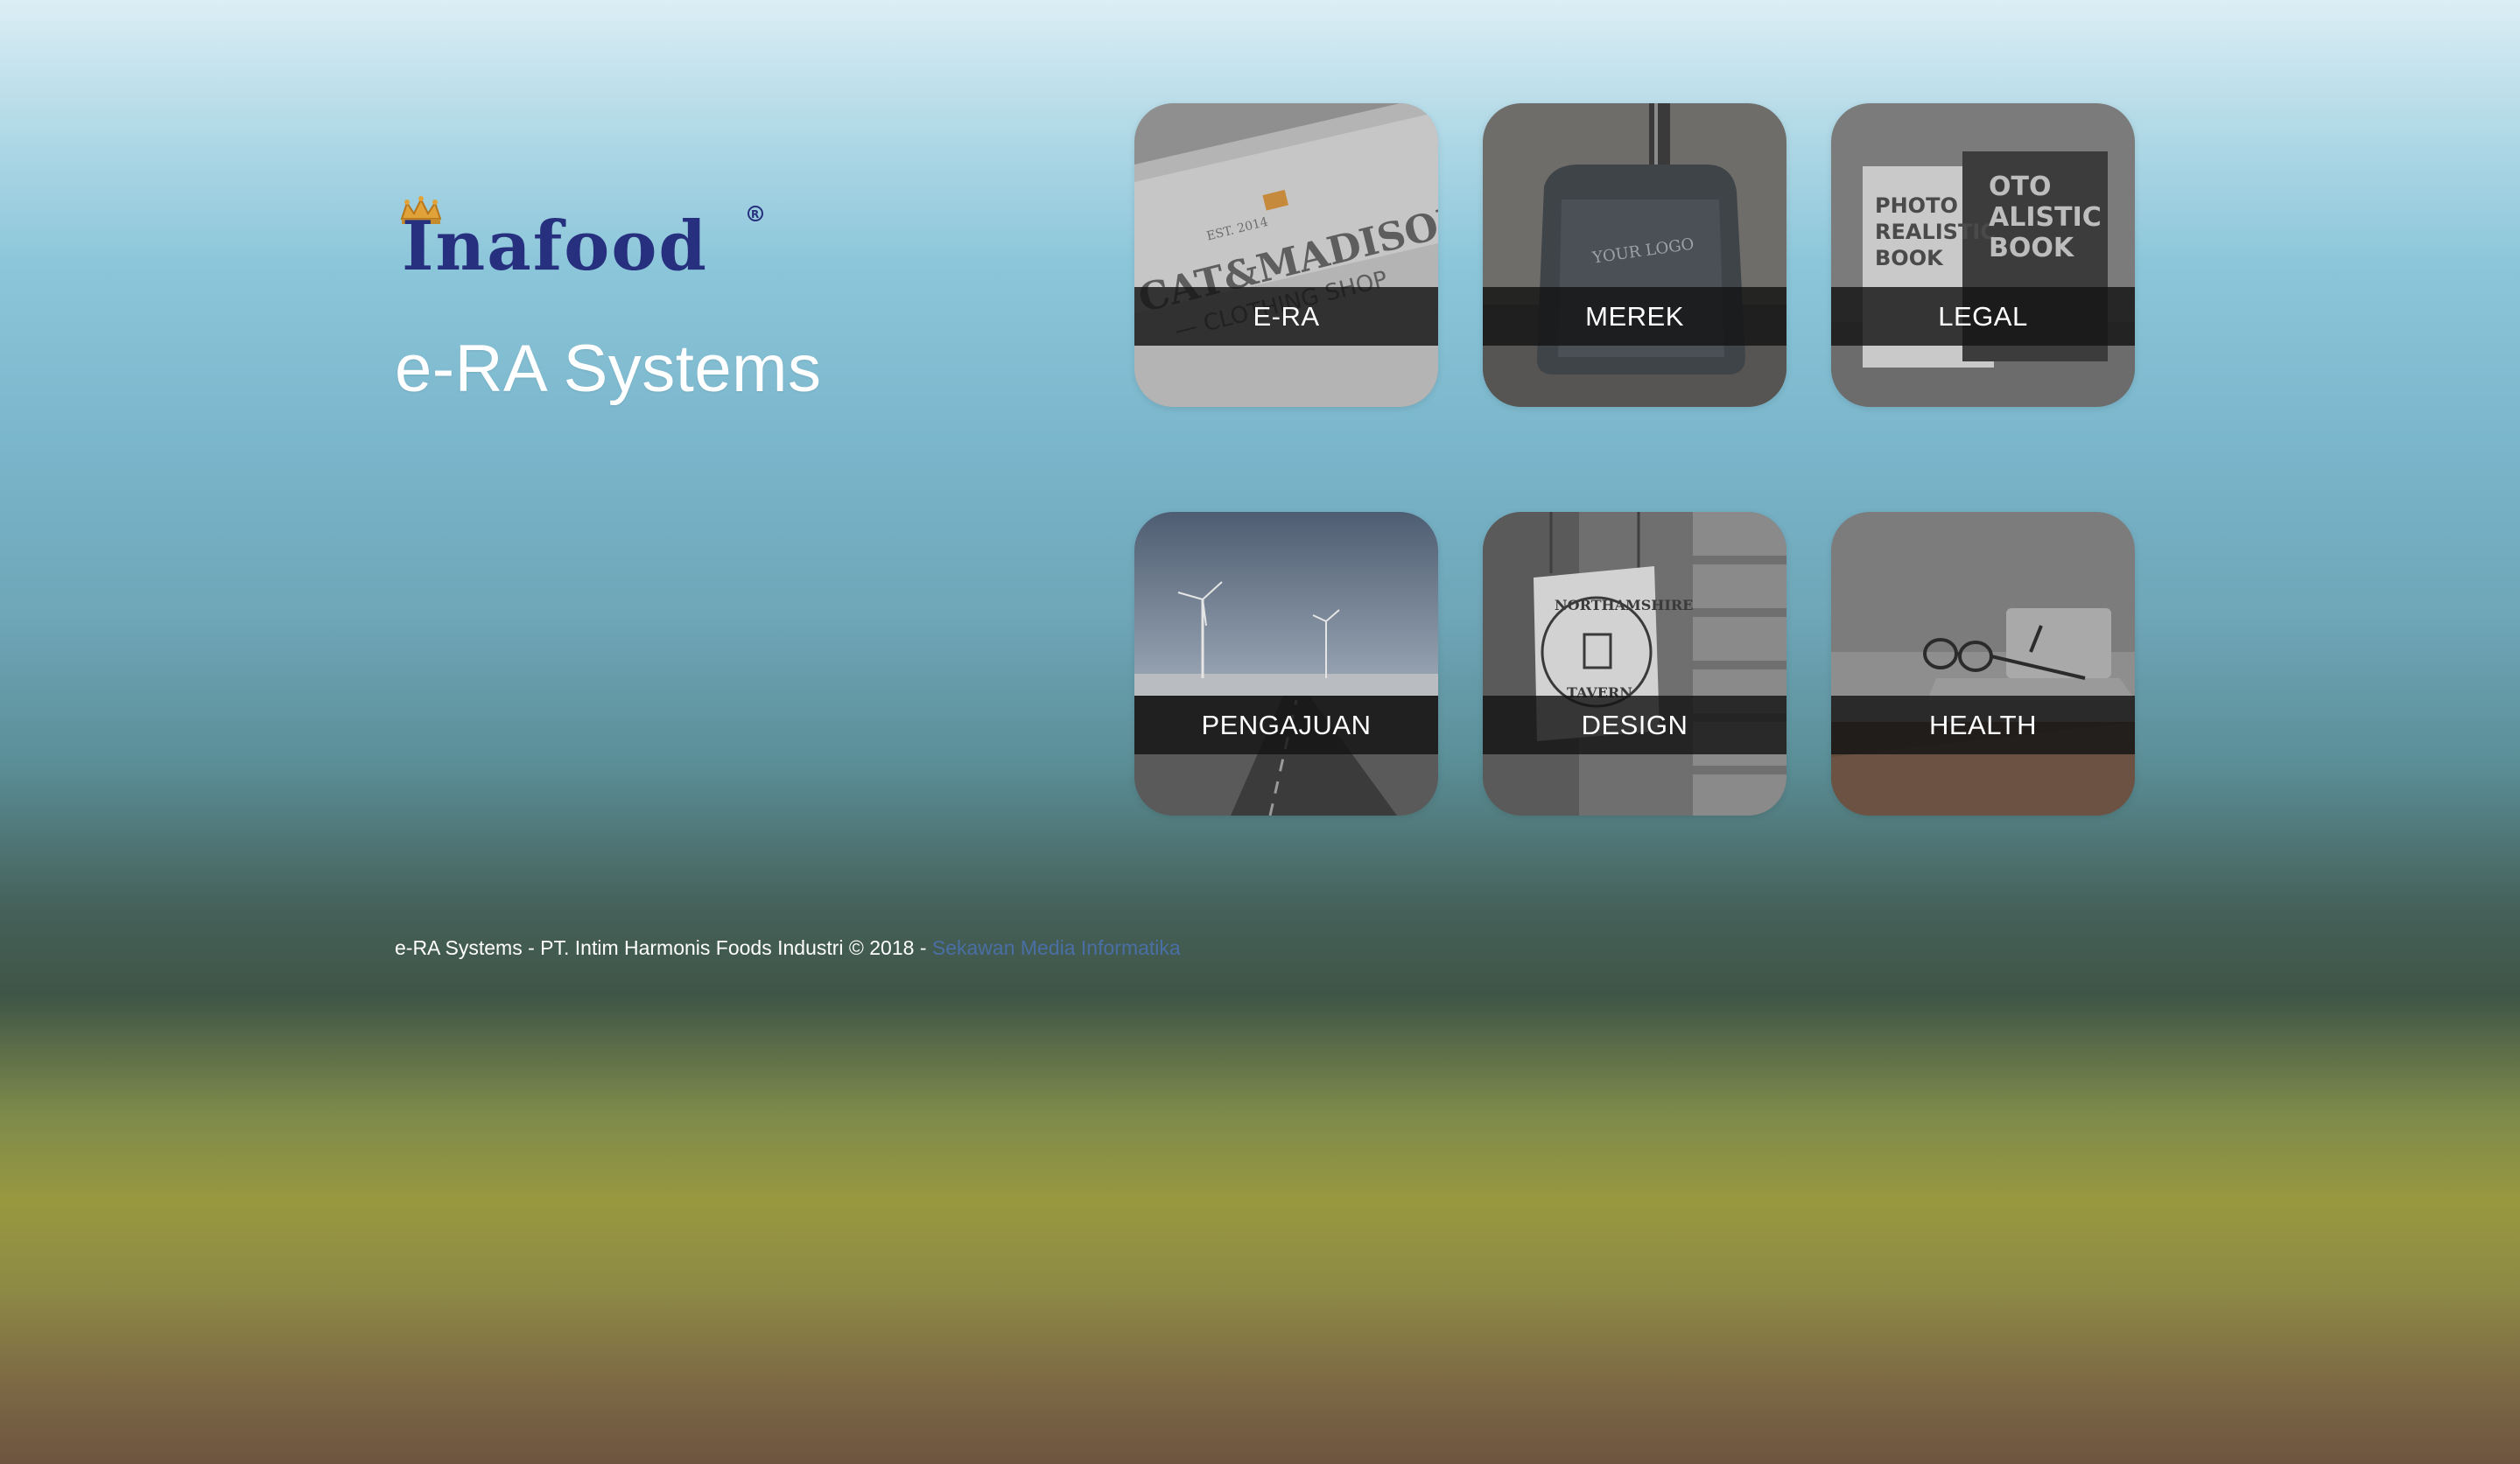 The width and height of the screenshot is (2520, 1464). I want to click on glasses-on-desk-image, so click(1983, 664).